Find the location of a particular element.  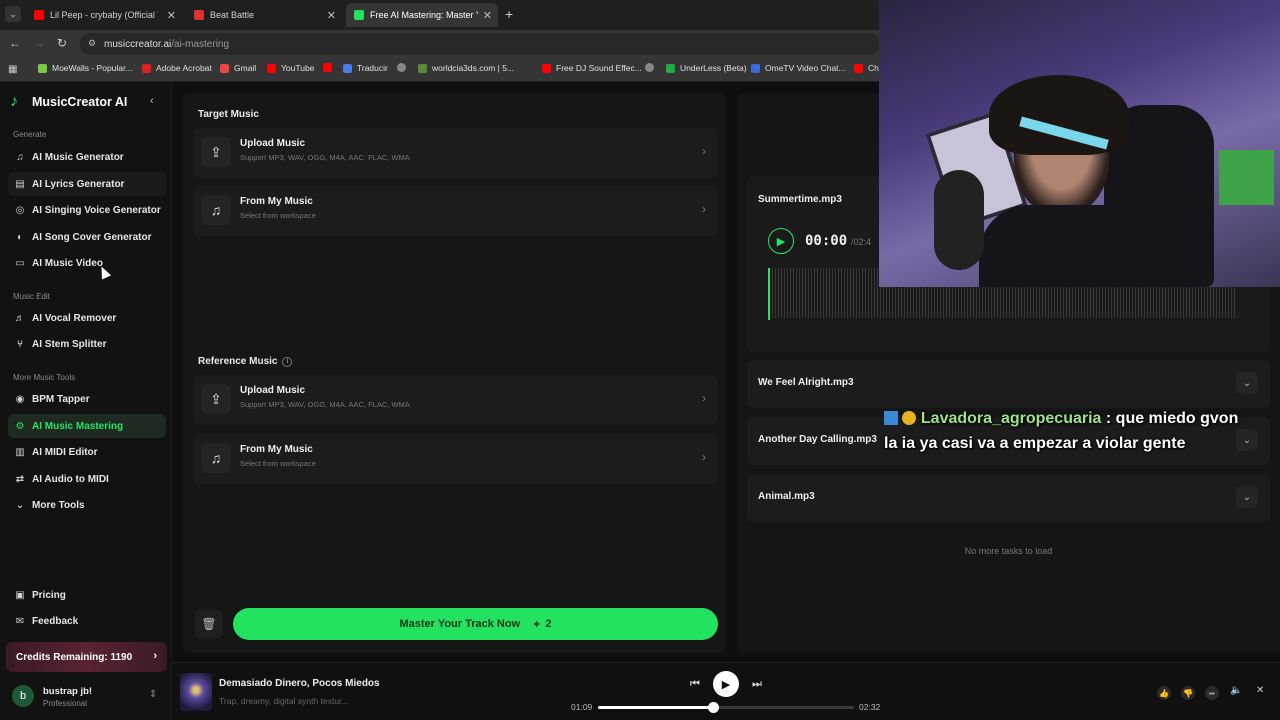

sidebar-item-ai-song-cover-generator: ◐ AI Song Cover Generator is located at coordinates (87, 237).